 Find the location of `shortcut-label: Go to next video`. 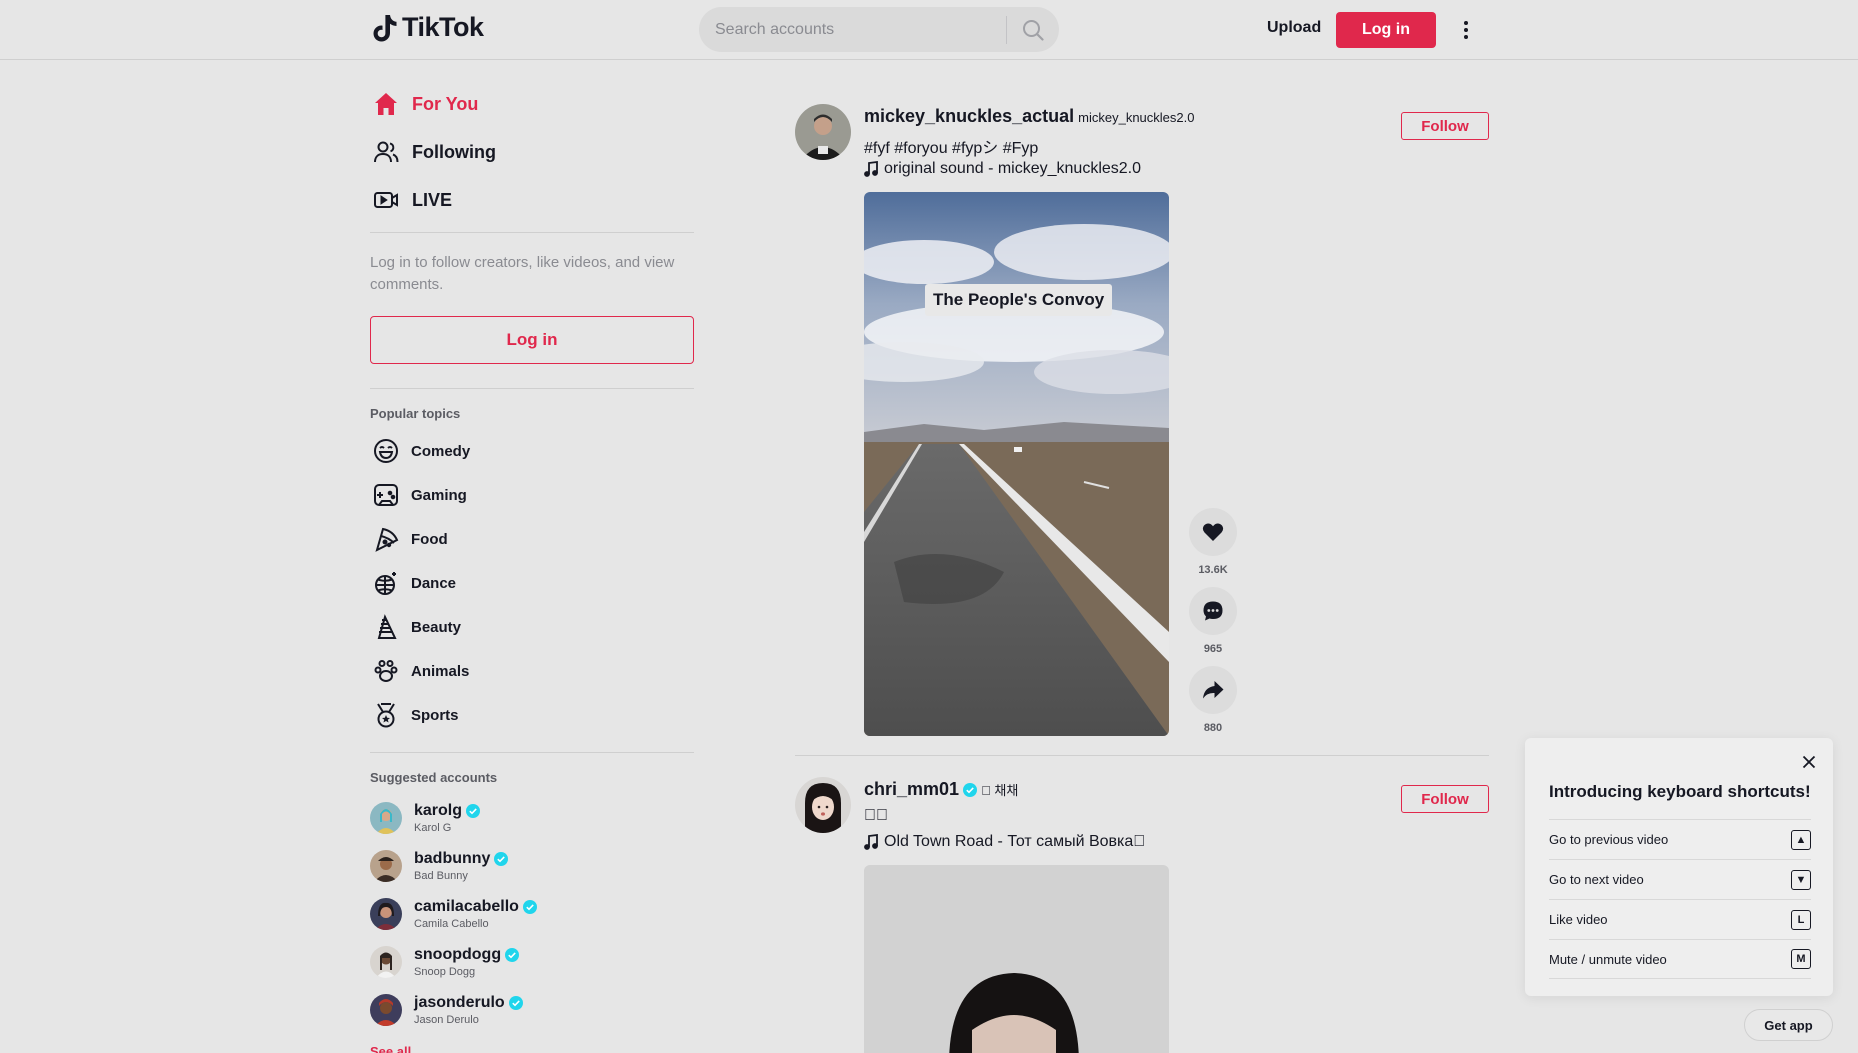

shortcut-label: Go to next video is located at coordinates (1596, 879).